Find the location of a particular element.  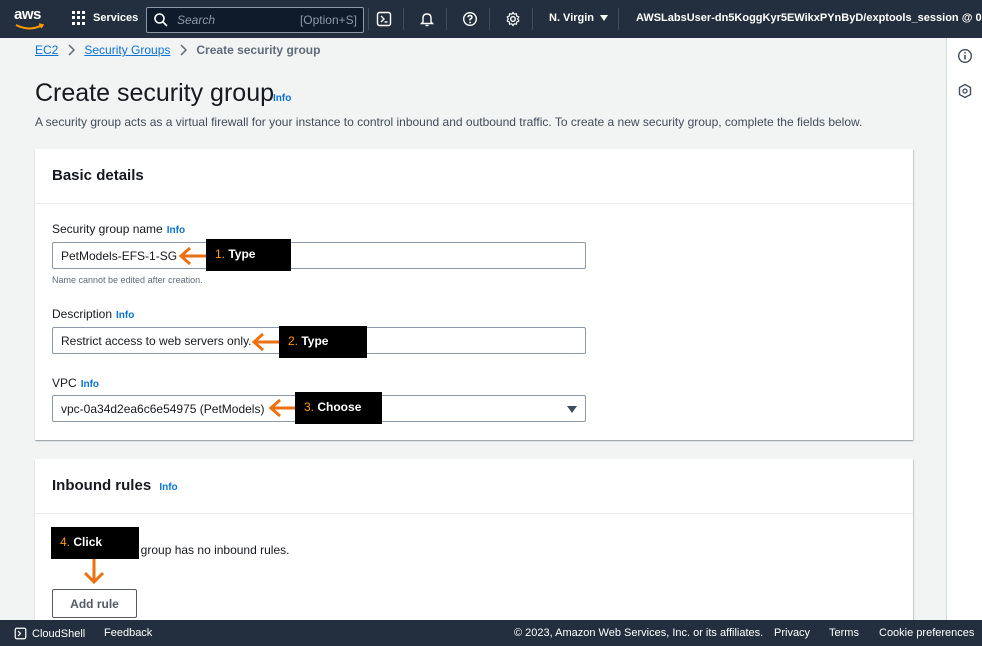

tutorial-panel-icon is located at coordinates (965, 91).